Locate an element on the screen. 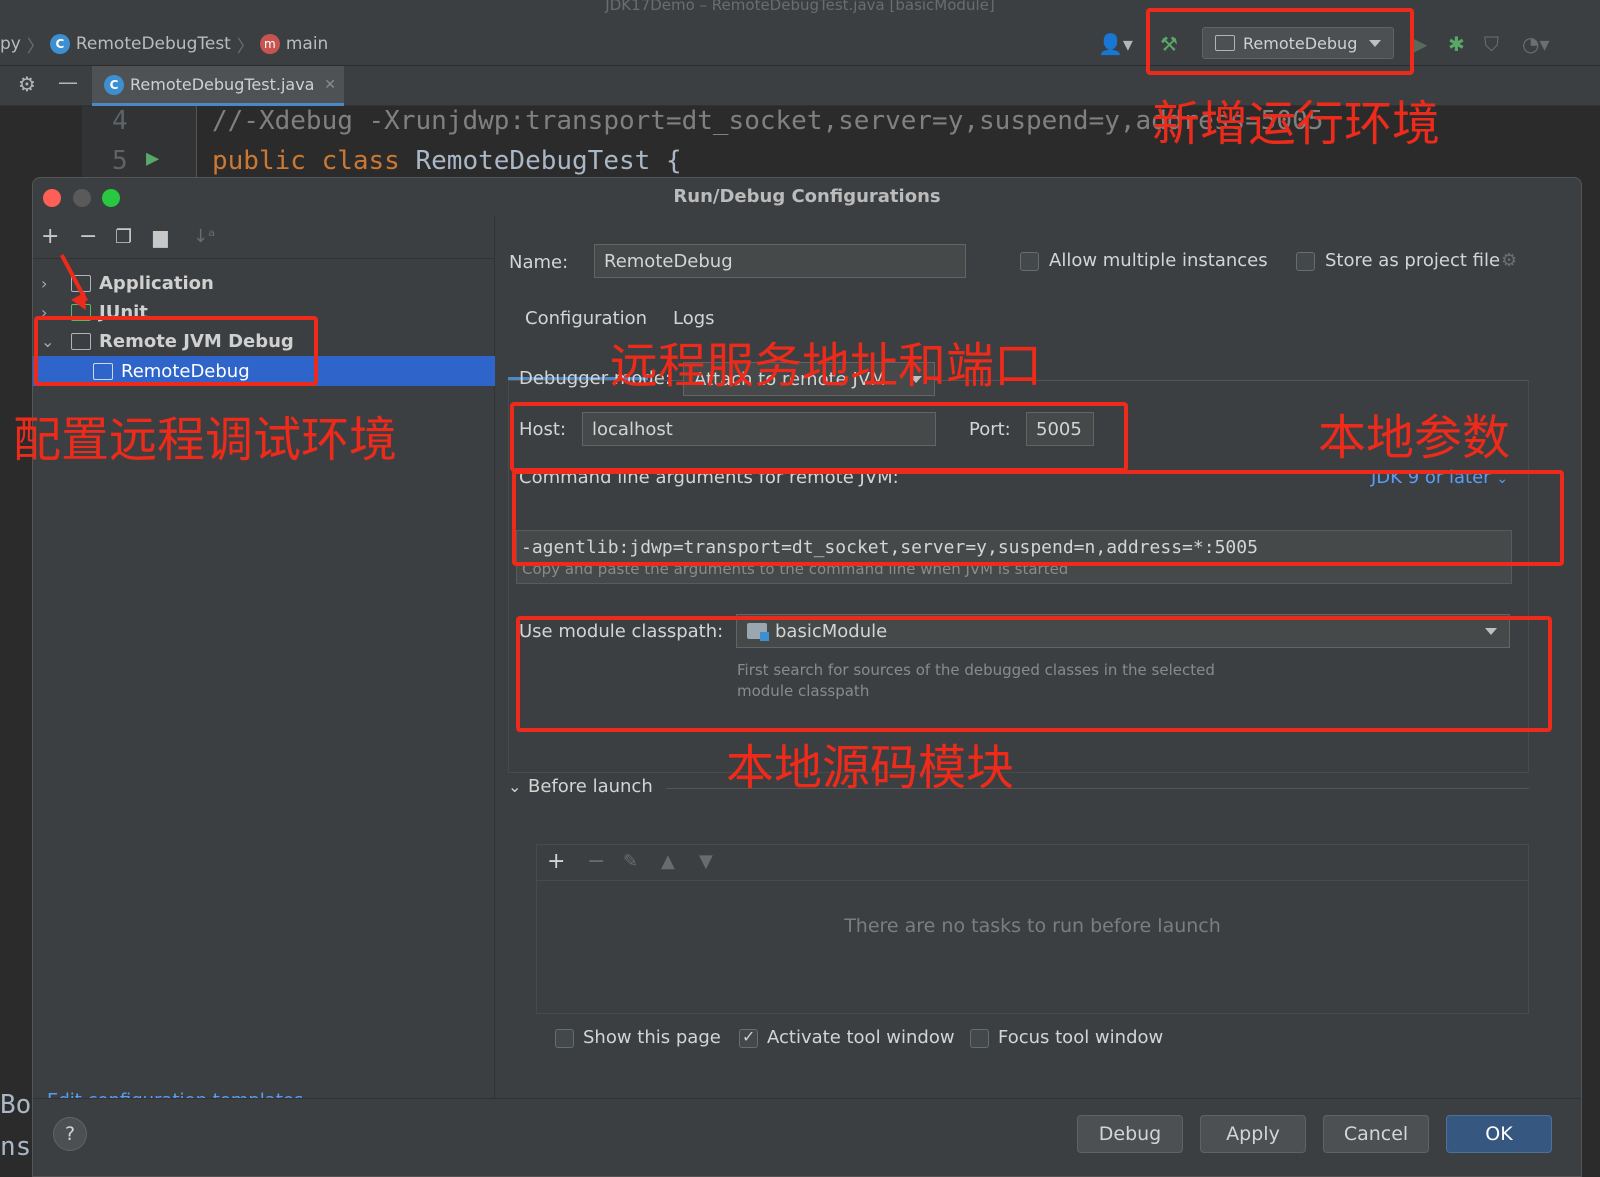 Image resolution: width=1600 pixels, height=1177 pixels. breadcrumb-class: RemoteDebugTest is located at coordinates (153, 44).